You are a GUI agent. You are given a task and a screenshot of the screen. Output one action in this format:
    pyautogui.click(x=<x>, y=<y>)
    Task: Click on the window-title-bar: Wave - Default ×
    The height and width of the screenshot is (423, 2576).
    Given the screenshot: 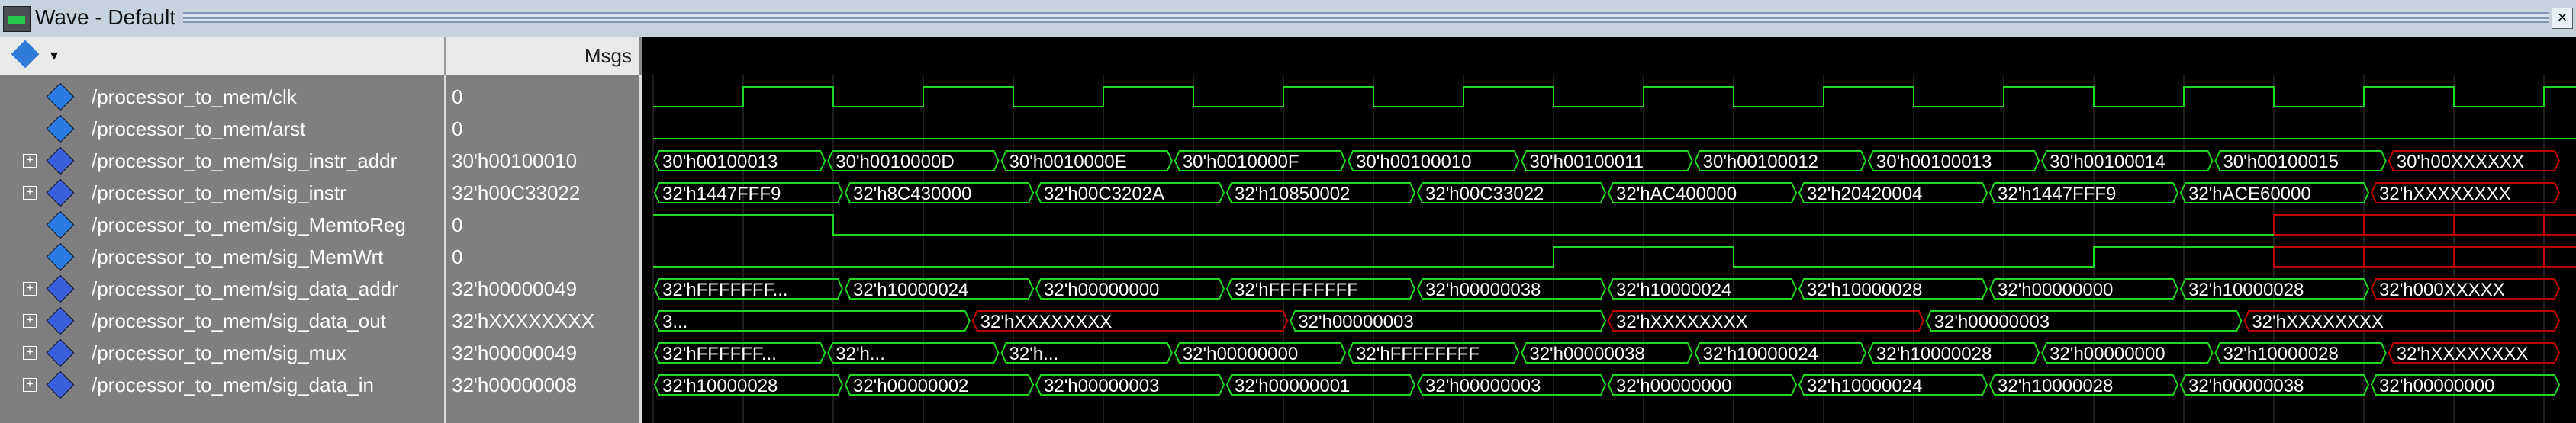 What is the action you would take?
    pyautogui.click(x=1288, y=18)
    